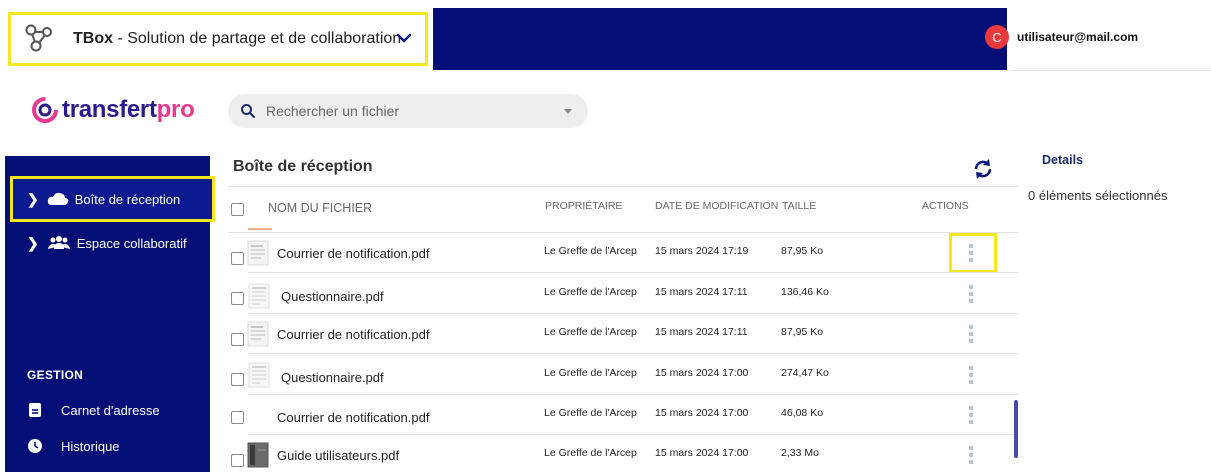 The image size is (1211, 472). What do you see at coordinates (945, 206) in the screenshot?
I see `column-header-actions: ACTIONS` at bounding box center [945, 206].